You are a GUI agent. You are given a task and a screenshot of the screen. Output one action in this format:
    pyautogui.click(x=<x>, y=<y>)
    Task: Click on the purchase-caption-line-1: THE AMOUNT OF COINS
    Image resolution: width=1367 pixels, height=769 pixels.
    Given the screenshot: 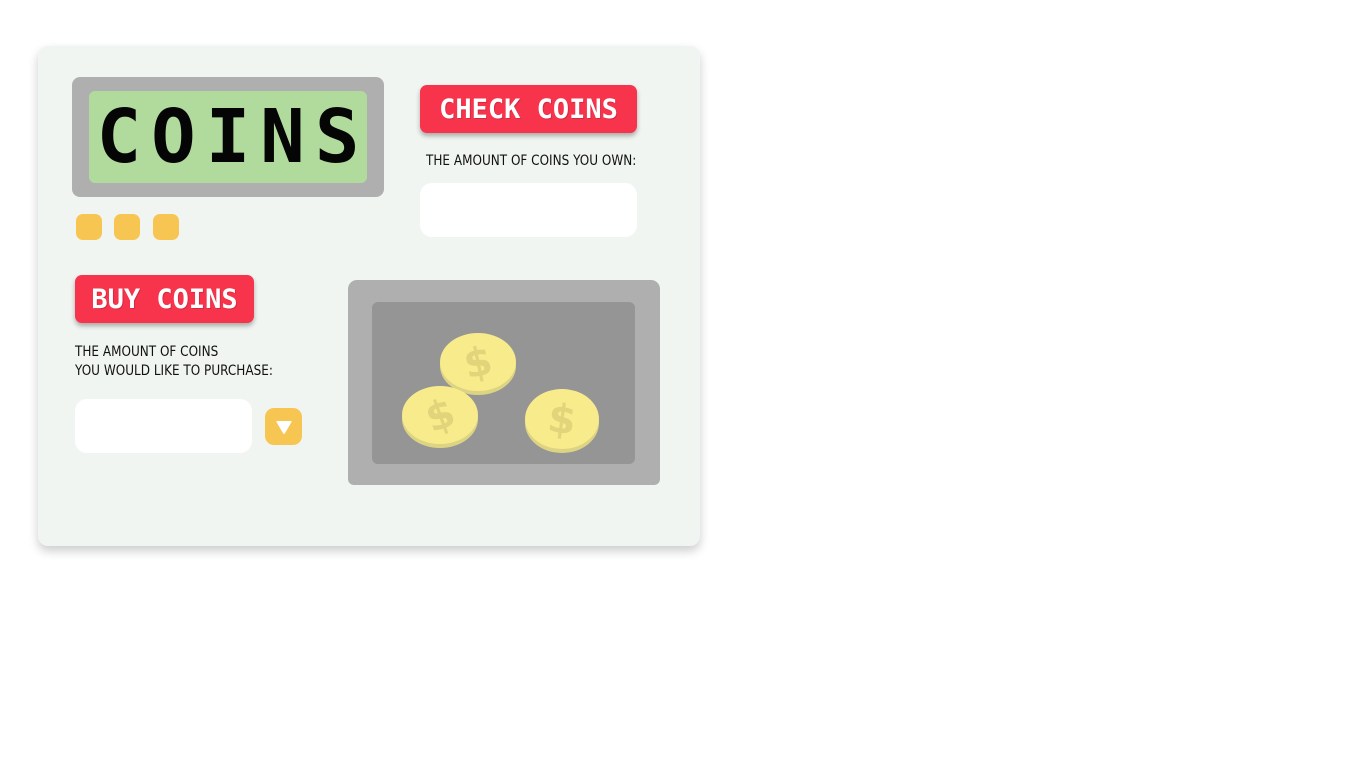 What is the action you would take?
    pyautogui.click(x=147, y=352)
    